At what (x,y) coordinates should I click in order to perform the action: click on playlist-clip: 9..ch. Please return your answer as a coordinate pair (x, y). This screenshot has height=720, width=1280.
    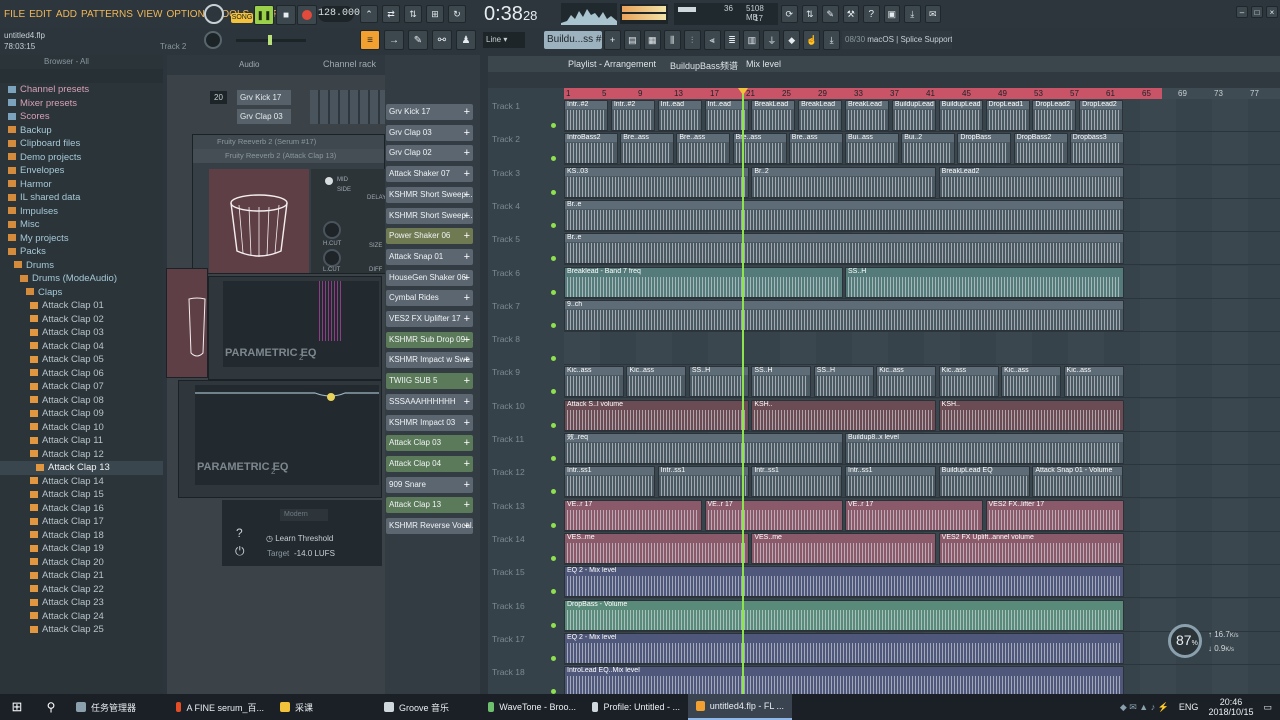
    Looking at the image, I should click on (844, 315).